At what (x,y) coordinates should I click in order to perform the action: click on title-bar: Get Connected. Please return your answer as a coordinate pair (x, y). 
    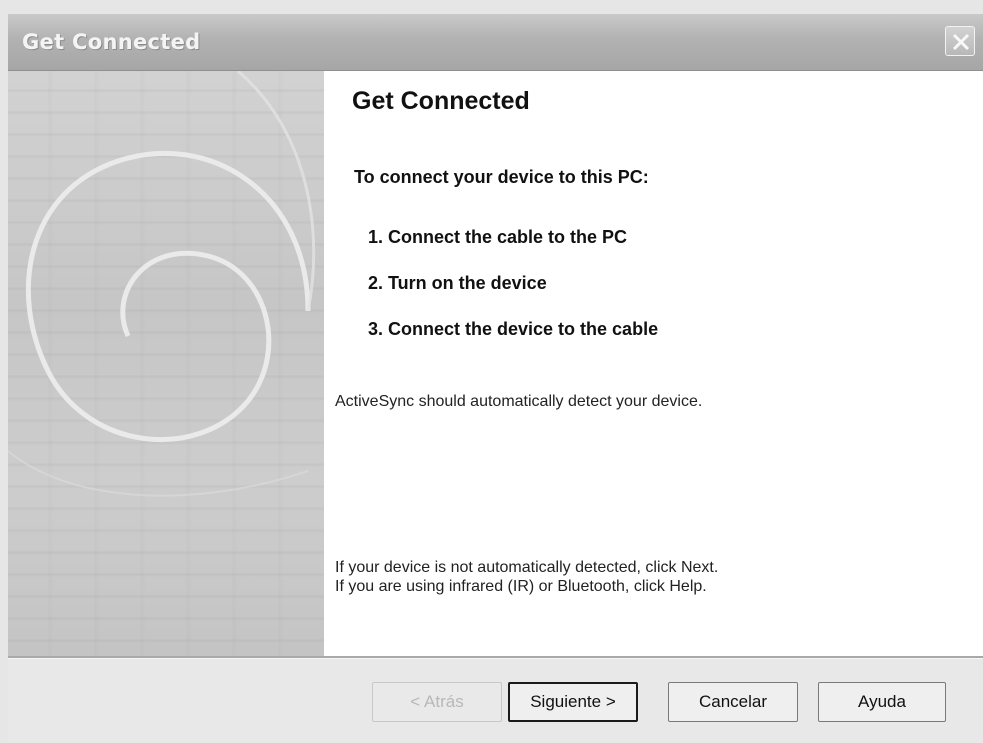
    Looking at the image, I should click on (495, 42).